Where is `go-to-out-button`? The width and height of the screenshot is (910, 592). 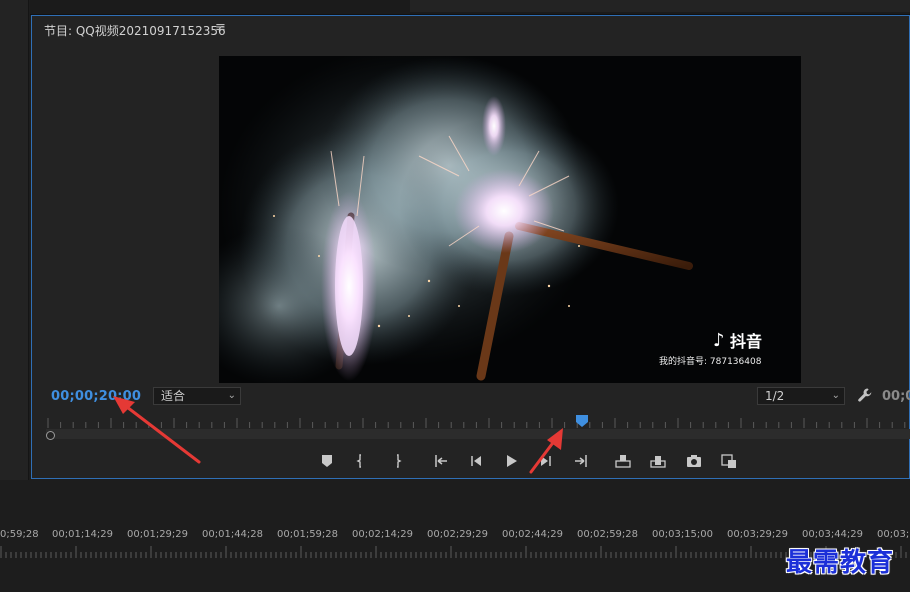
go-to-out-button is located at coordinates (581, 461).